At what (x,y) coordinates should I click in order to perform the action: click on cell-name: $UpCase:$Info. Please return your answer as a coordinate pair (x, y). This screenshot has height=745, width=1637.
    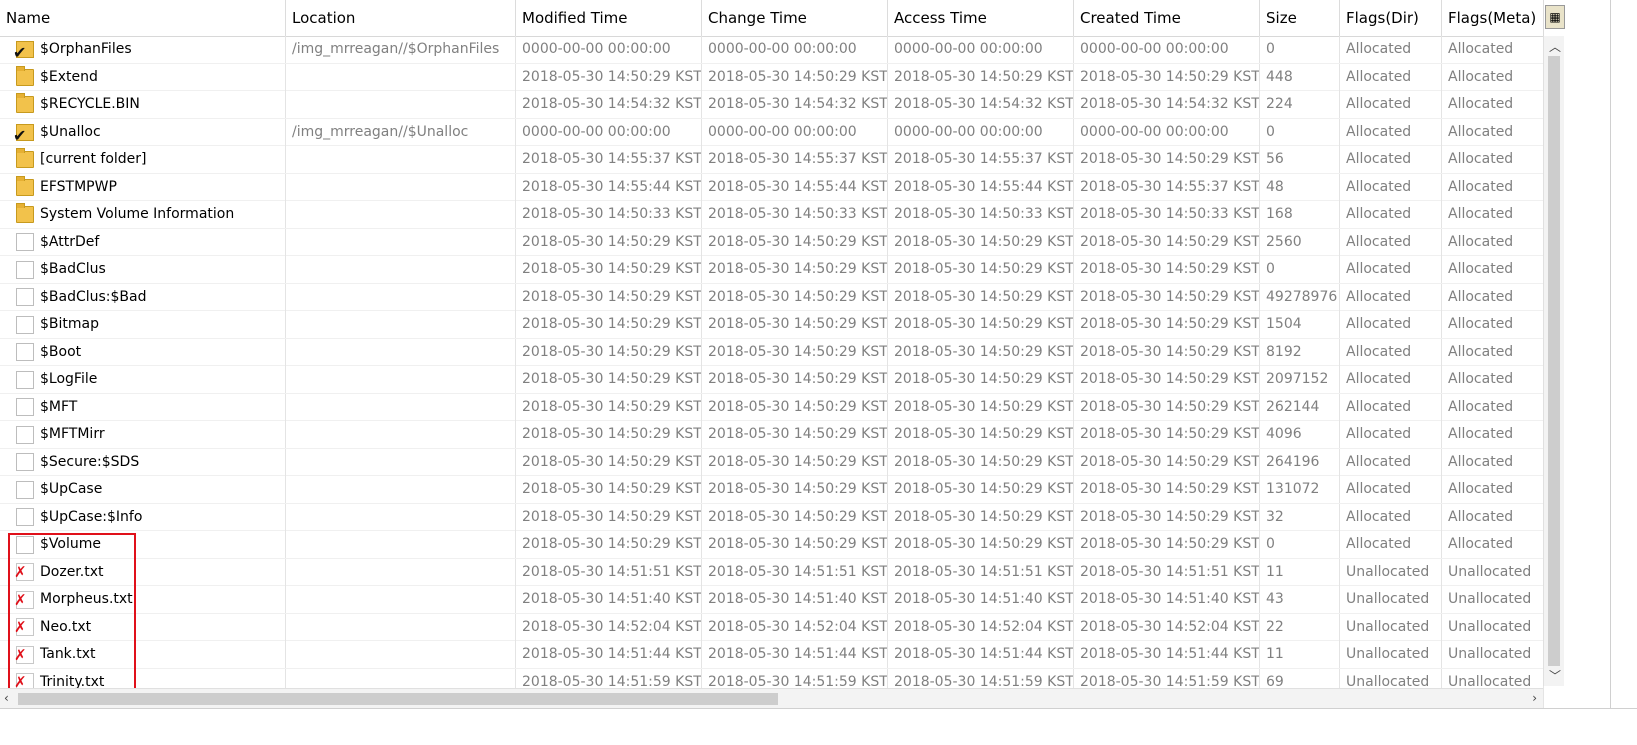
    Looking at the image, I should click on (143, 517).